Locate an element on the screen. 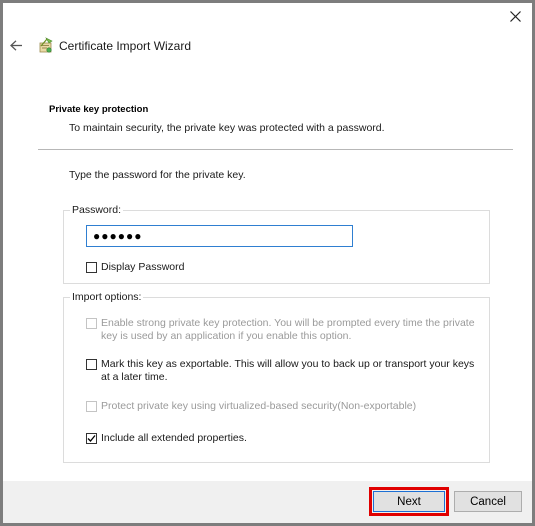 The image size is (535, 526). exportable-checkbox is located at coordinates (91, 364).